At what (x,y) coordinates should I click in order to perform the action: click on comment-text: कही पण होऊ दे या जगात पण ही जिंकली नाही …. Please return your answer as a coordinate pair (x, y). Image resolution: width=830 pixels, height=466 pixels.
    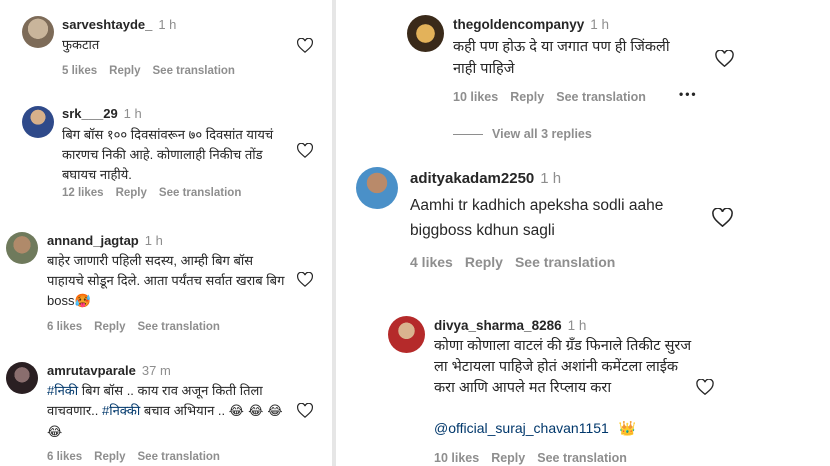
    Looking at the image, I should click on (561, 58).